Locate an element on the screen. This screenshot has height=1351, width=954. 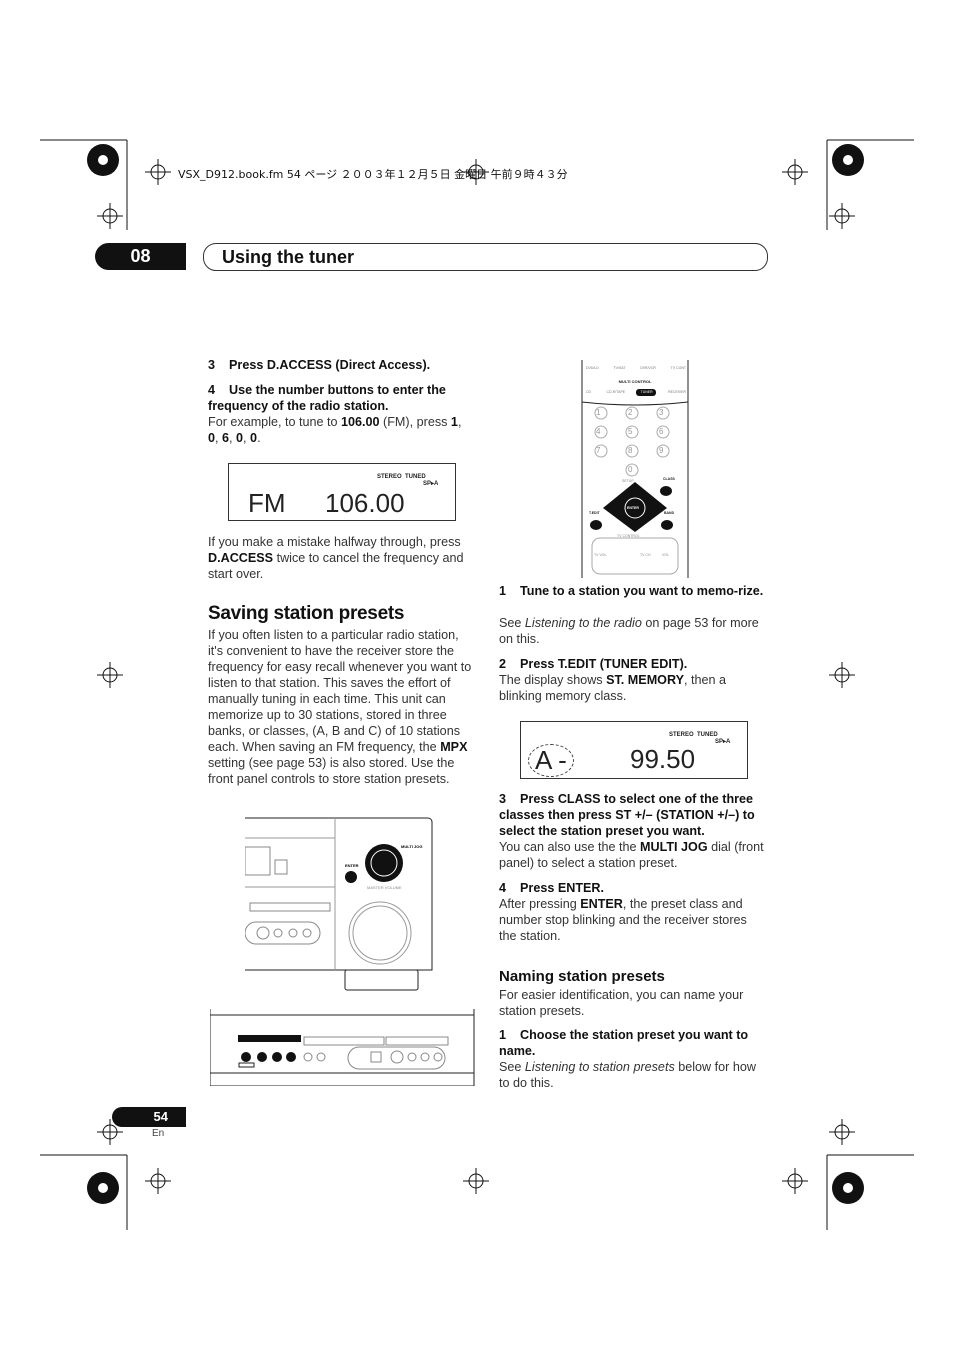
remote-tuner-button: TUNER is located at coordinates (646, 392).